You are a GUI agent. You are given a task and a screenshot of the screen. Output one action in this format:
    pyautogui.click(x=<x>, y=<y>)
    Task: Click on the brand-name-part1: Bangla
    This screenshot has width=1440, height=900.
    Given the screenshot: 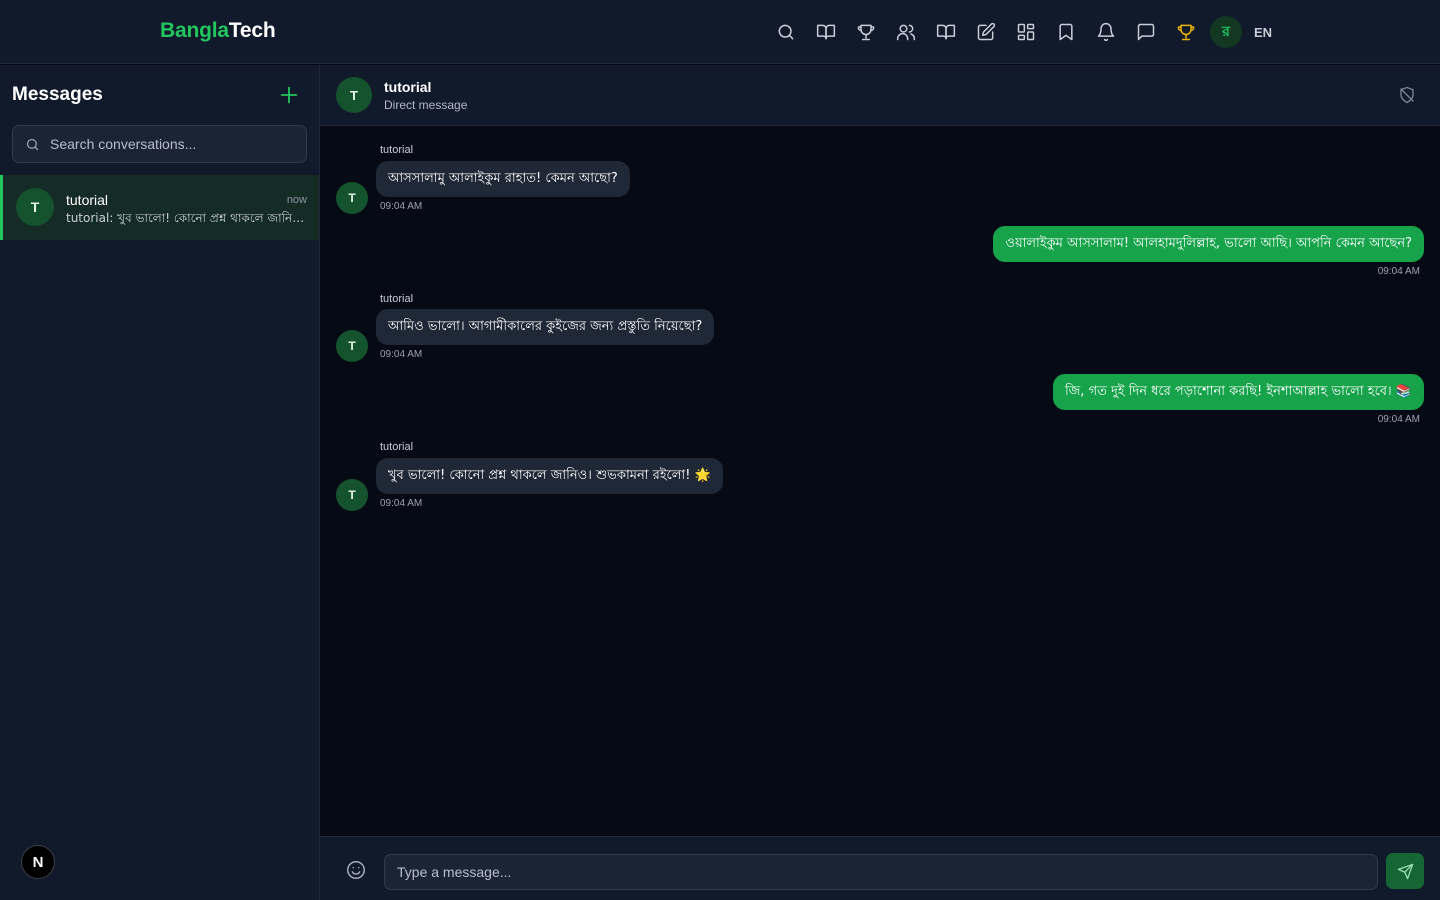 What is the action you would take?
    pyautogui.click(x=194, y=30)
    